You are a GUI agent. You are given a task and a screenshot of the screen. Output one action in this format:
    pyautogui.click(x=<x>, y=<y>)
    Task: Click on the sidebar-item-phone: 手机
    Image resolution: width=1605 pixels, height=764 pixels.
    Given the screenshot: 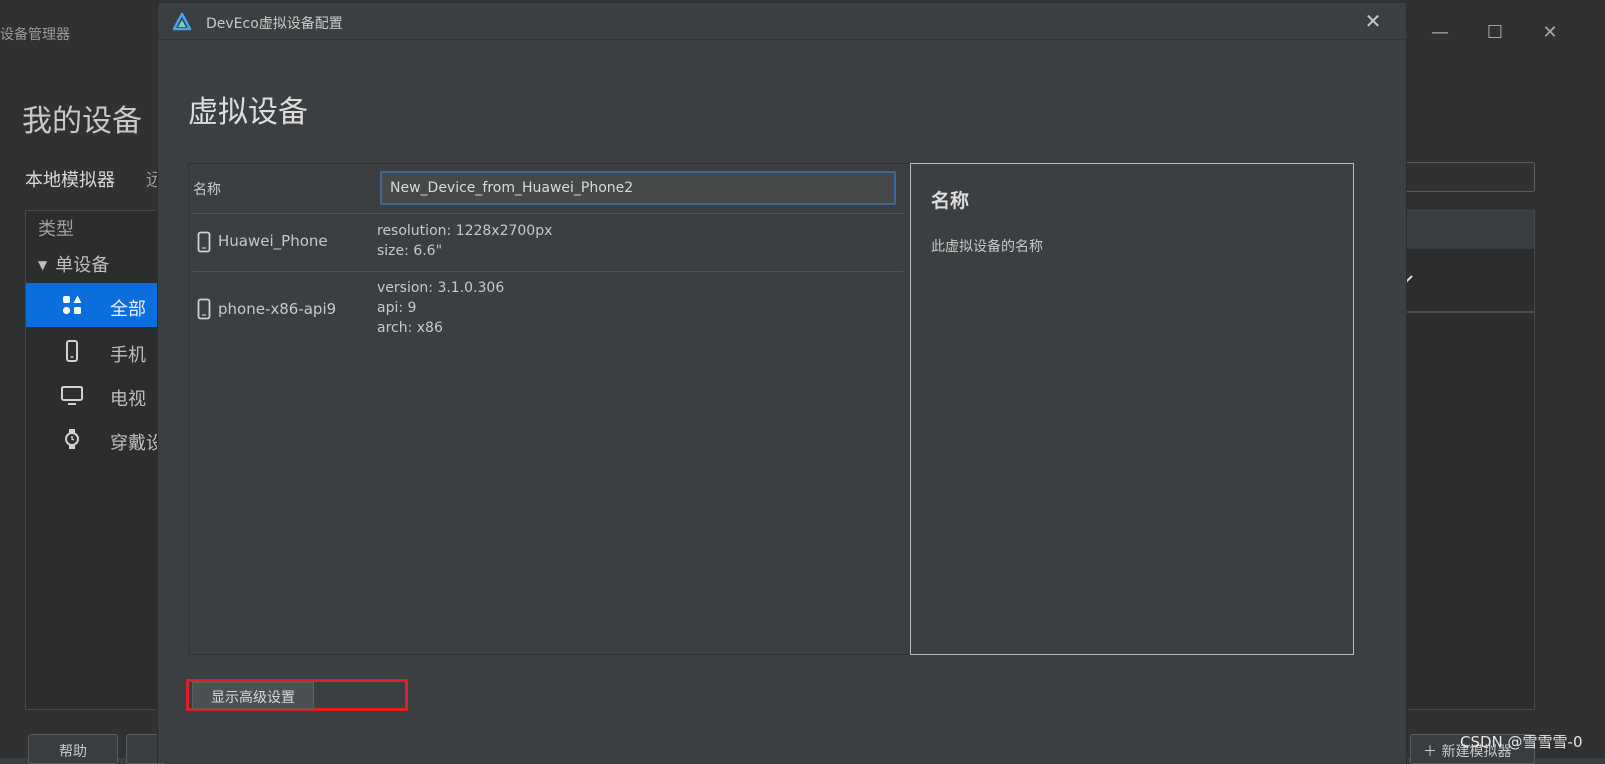 What is the action you would take?
    pyautogui.click(x=96, y=351)
    